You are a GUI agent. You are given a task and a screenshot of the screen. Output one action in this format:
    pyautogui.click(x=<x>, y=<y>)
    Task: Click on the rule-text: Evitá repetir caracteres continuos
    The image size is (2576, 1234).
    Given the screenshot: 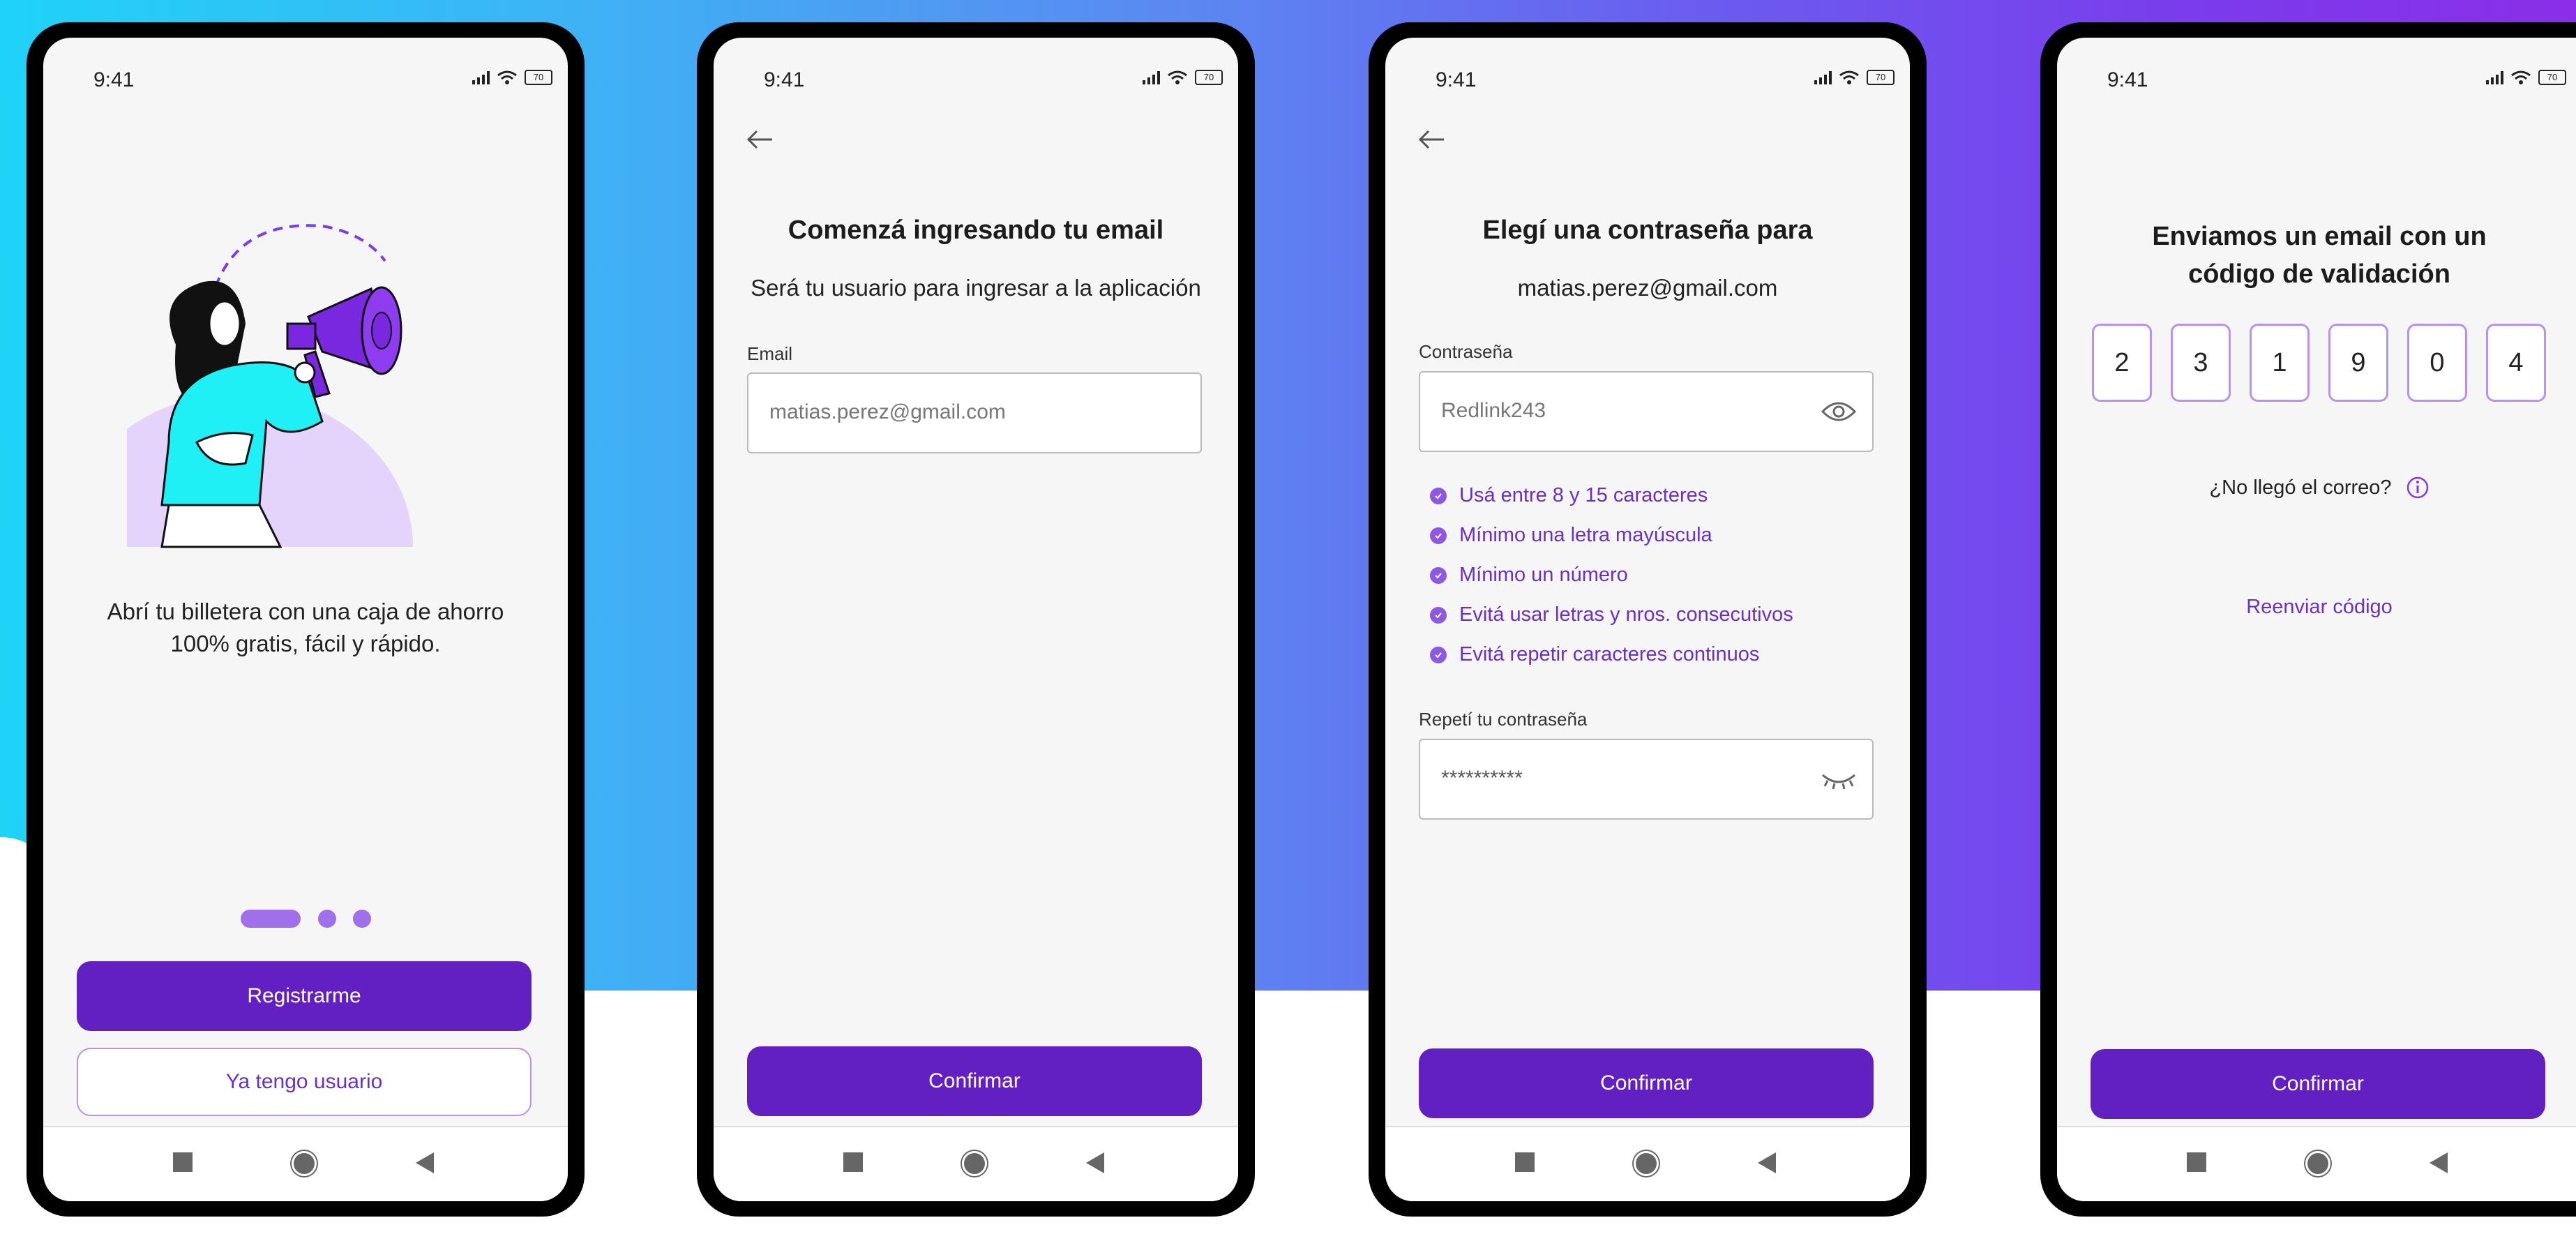 What is the action you would take?
    pyautogui.click(x=1609, y=654)
    